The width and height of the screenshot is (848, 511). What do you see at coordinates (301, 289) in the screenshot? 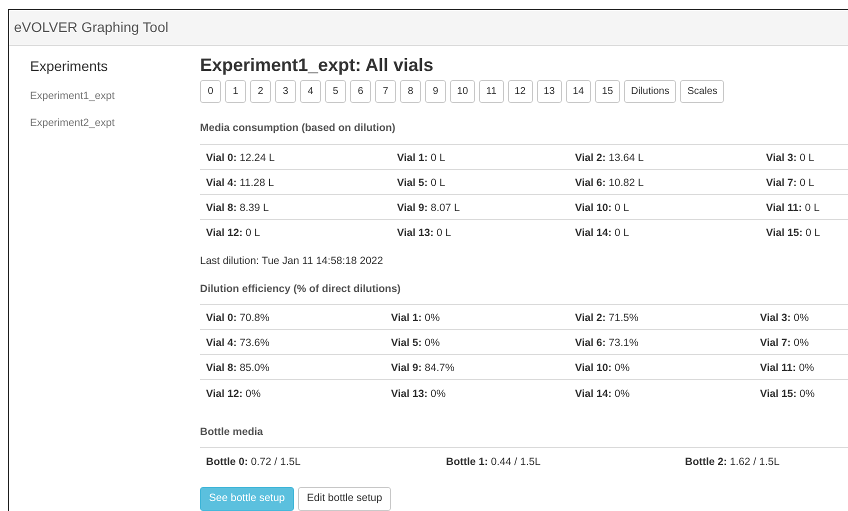
I see `section-heading: Dilution efficiency (% of direct dilutions)` at bounding box center [301, 289].